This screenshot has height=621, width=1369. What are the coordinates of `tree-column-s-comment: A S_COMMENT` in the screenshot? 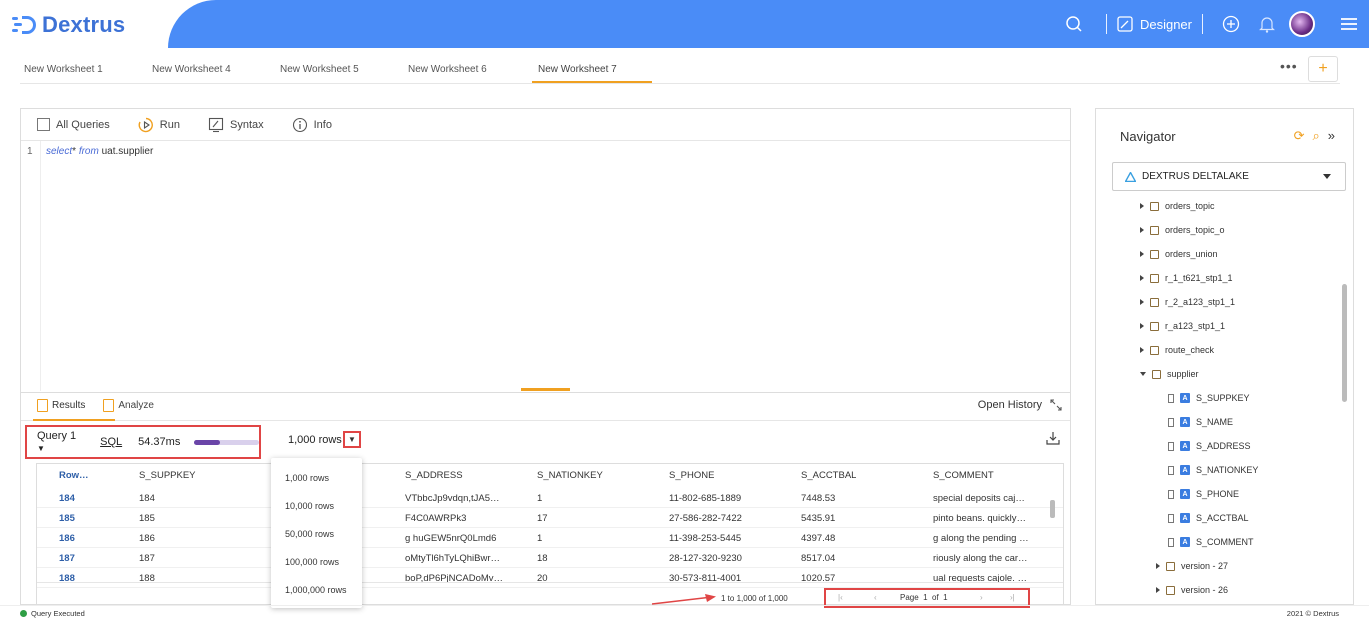 It's located at (1211, 542).